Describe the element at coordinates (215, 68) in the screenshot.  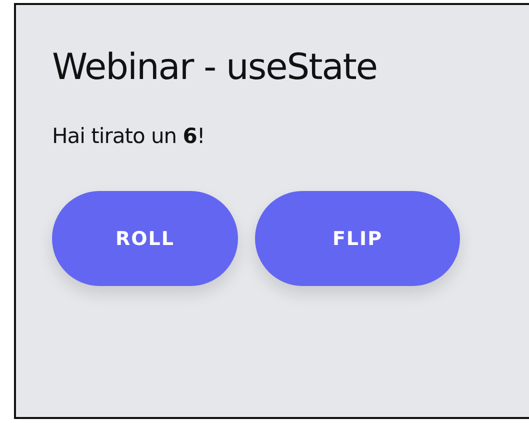
I see `page-title: Webinar - useState` at that location.